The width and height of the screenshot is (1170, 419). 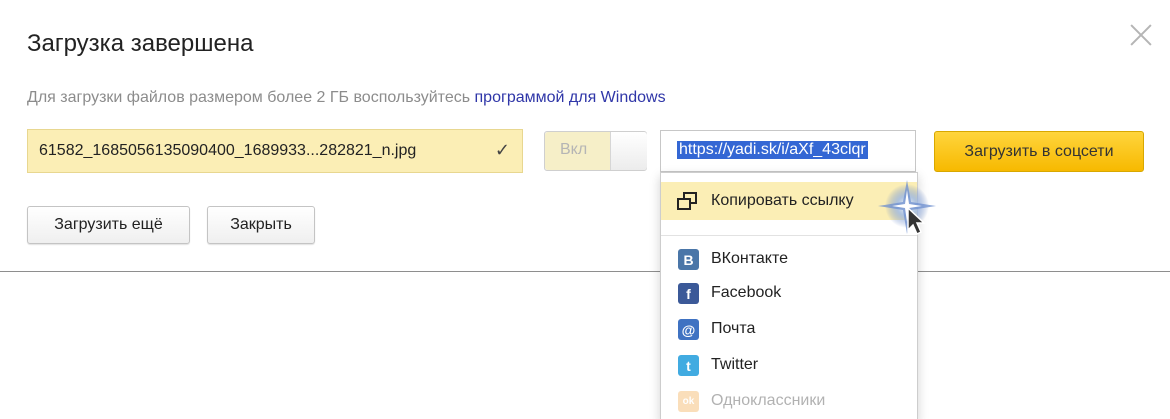 I want to click on share-item-twitter: t Twitter, so click(x=789, y=366).